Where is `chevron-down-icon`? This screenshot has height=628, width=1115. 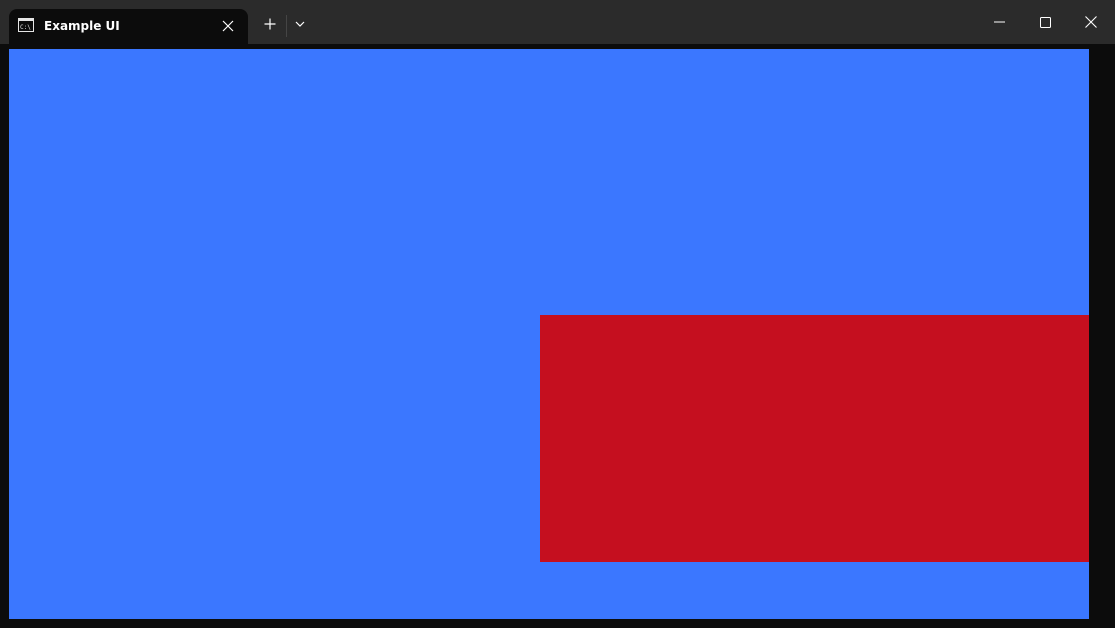
chevron-down-icon is located at coordinates (300, 24).